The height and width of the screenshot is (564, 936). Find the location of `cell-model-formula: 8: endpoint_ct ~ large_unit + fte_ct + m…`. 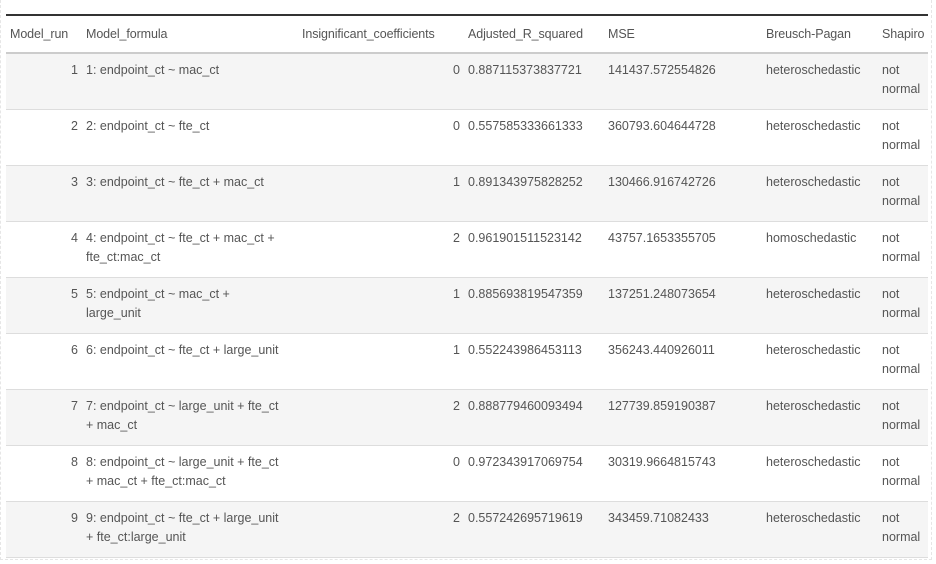

cell-model-formula: 8: endpoint_ct ~ large_unit + fte_ct + m… is located at coordinates (190, 473).